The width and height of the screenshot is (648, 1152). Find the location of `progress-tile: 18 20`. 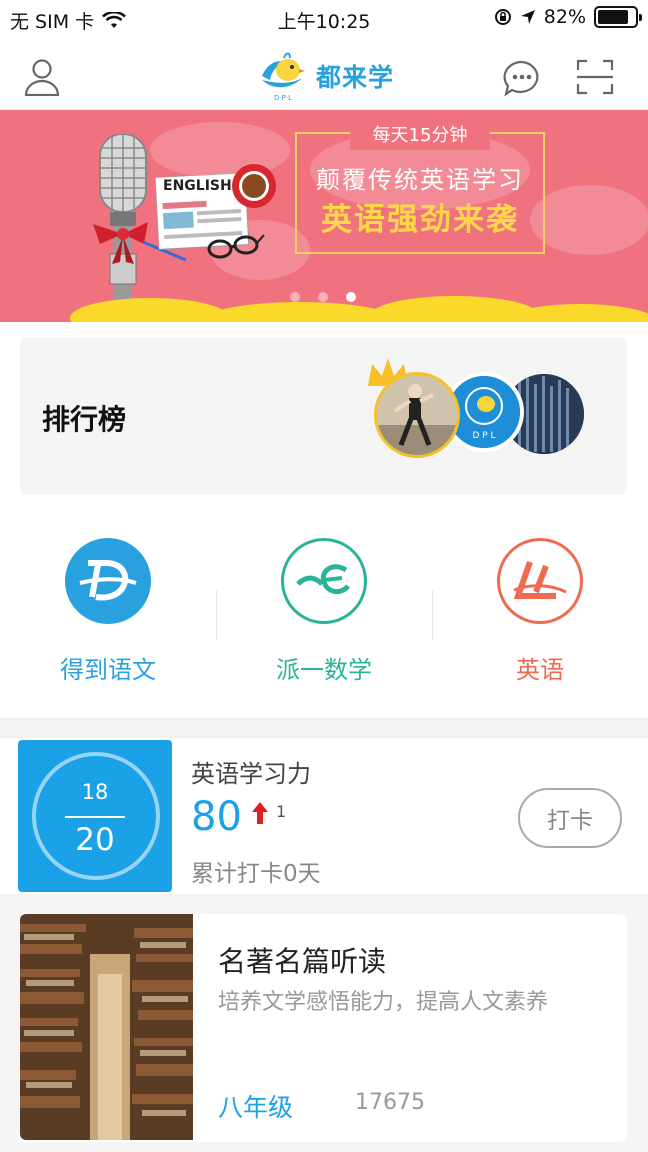

progress-tile: 18 20 is located at coordinates (95, 816).